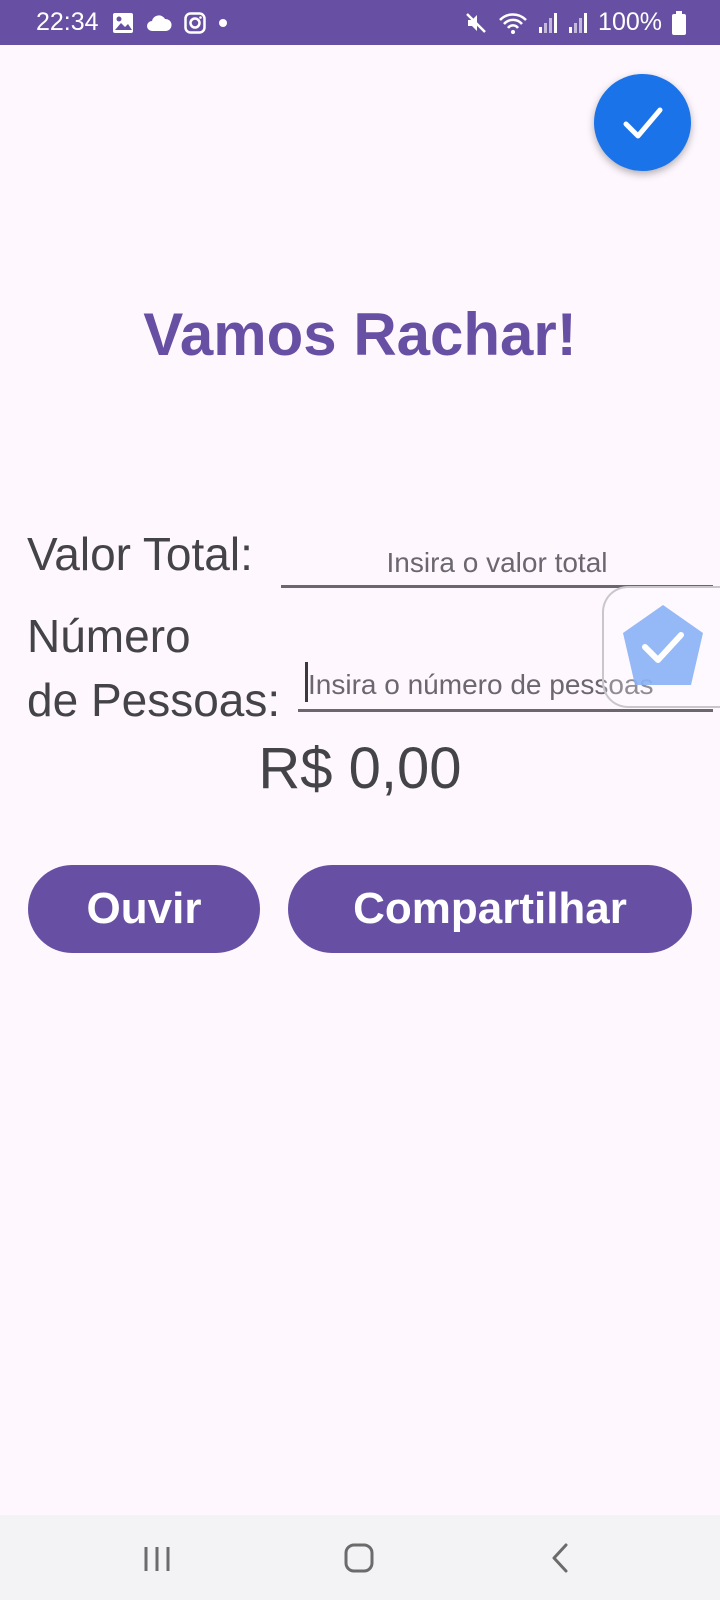  Describe the element at coordinates (306, 682) in the screenshot. I see `text-cursor` at that location.